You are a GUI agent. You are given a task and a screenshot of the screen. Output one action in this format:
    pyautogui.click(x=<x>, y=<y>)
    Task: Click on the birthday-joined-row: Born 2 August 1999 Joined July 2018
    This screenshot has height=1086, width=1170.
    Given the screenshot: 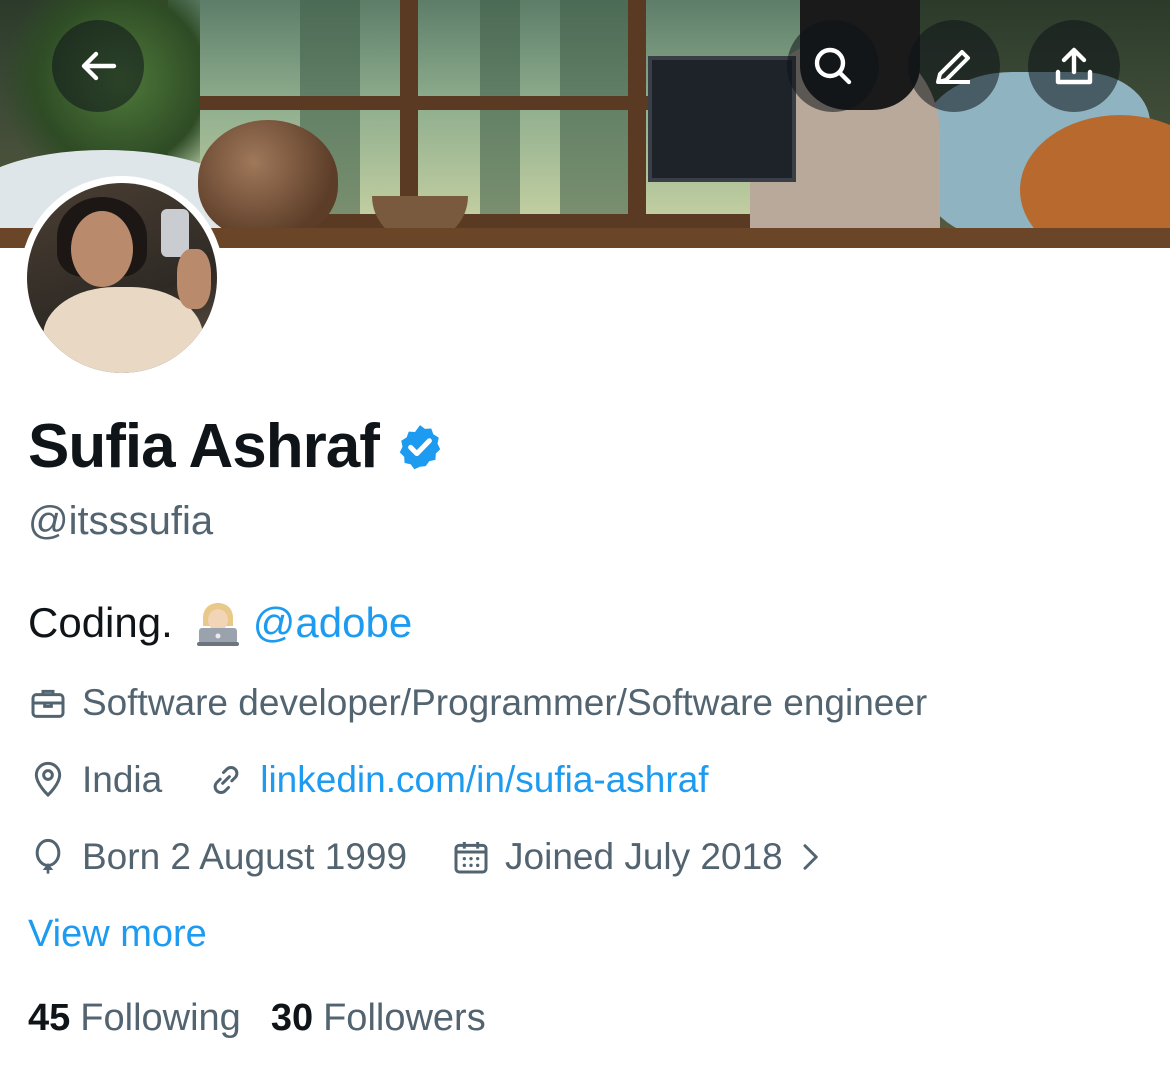 What is the action you would take?
    pyautogui.click(x=426, y=857)
    